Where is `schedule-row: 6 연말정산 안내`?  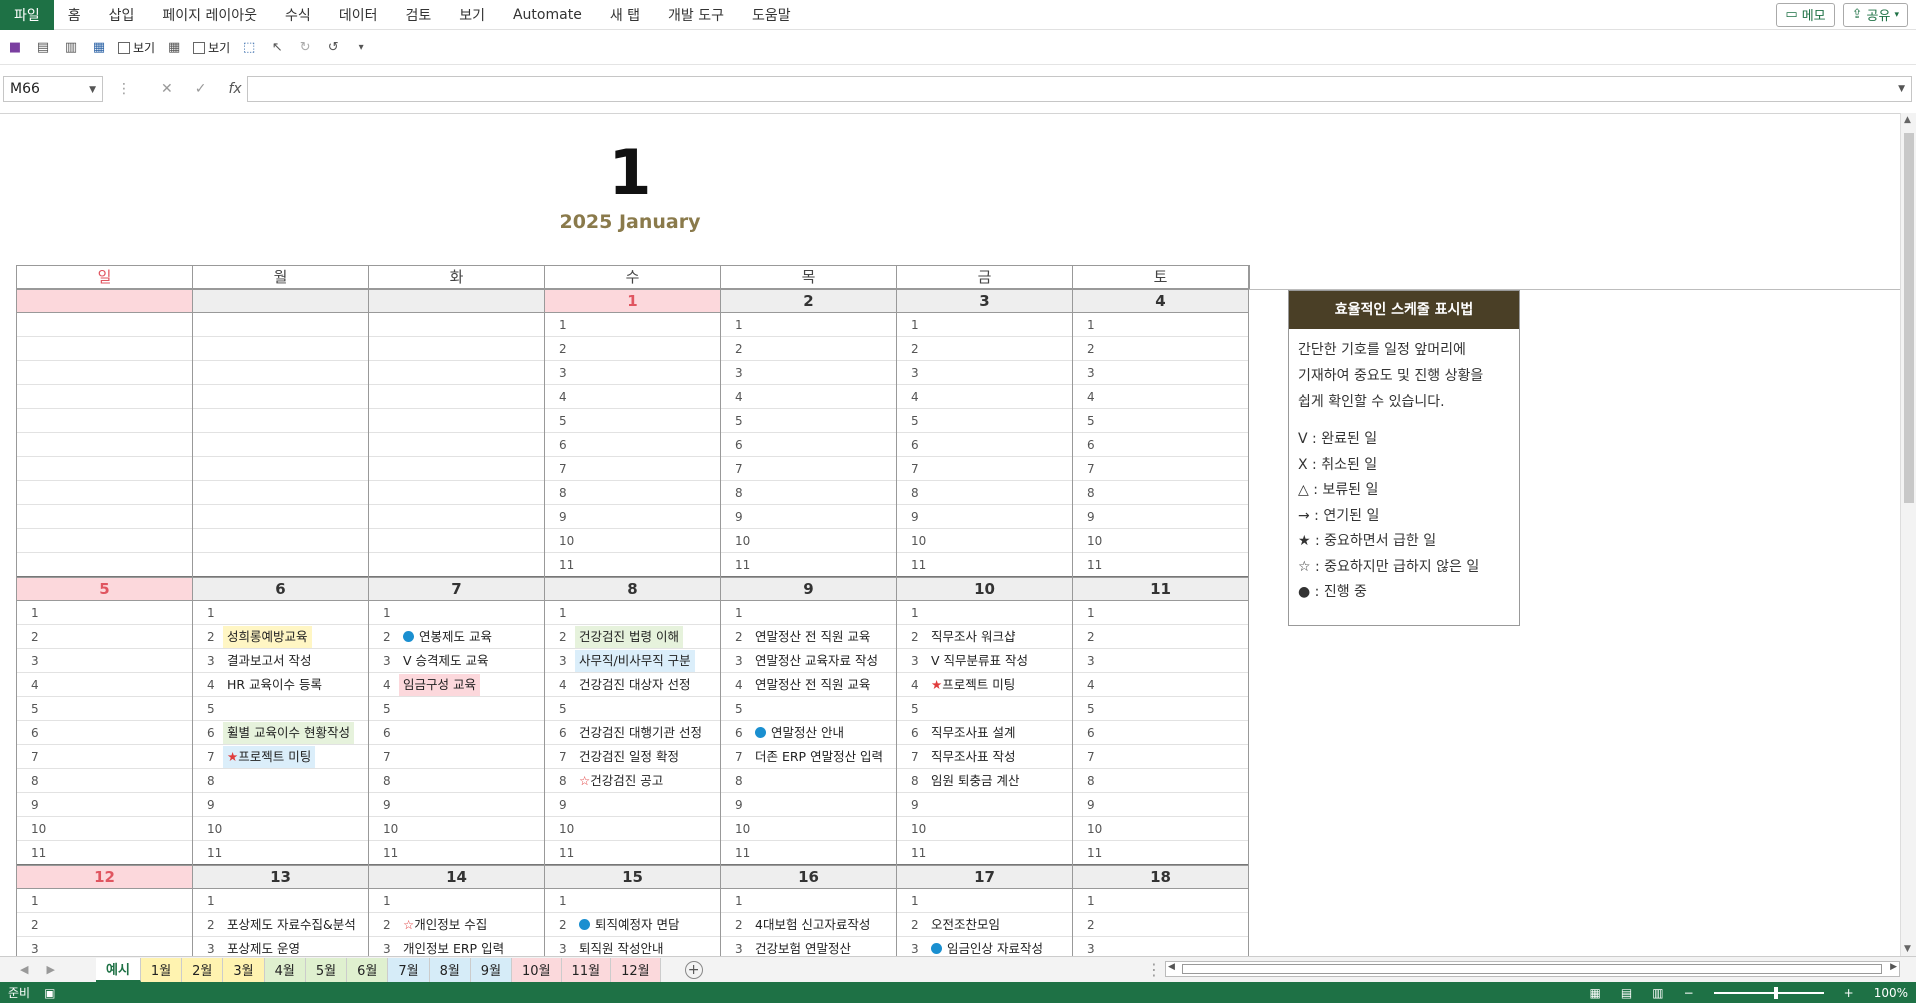 schedule-row: 6 연말정산 안내 is located at coordinates (808, 733).